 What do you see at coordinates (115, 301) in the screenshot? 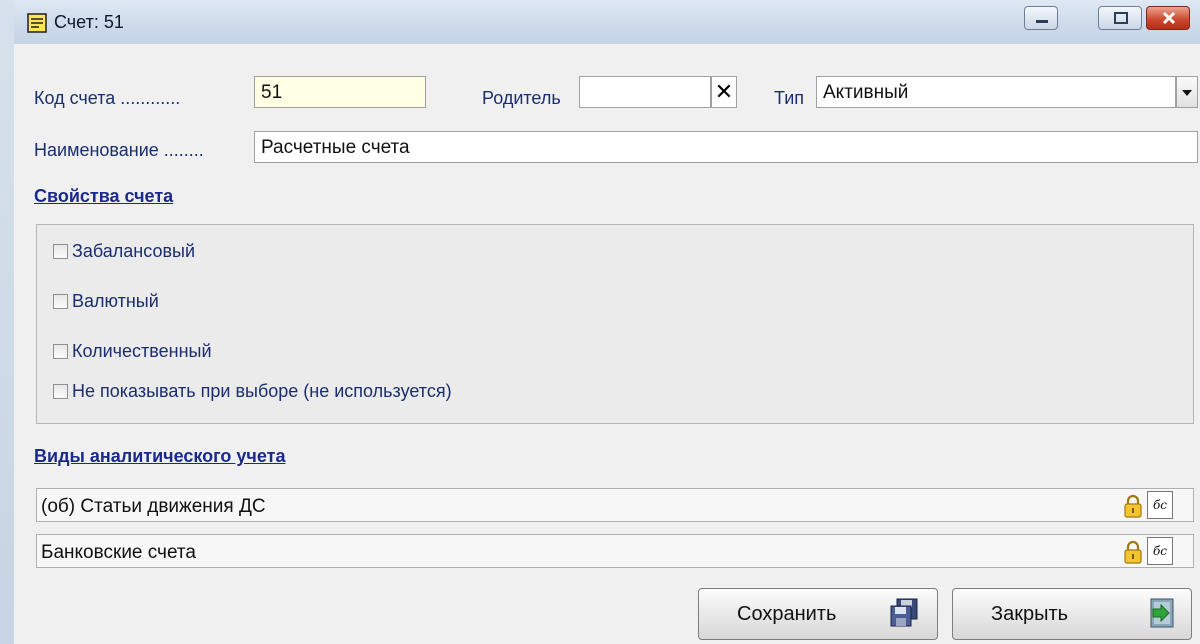
I see `checkbox-label: Валютный` at bounding box center [115, 301].